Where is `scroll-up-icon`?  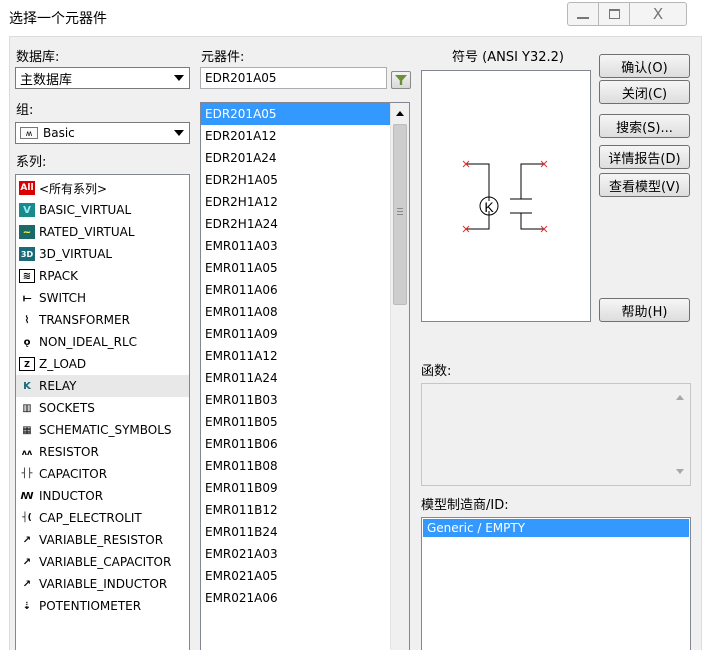 scroll-up-icon is located at coordinates (400, 113).